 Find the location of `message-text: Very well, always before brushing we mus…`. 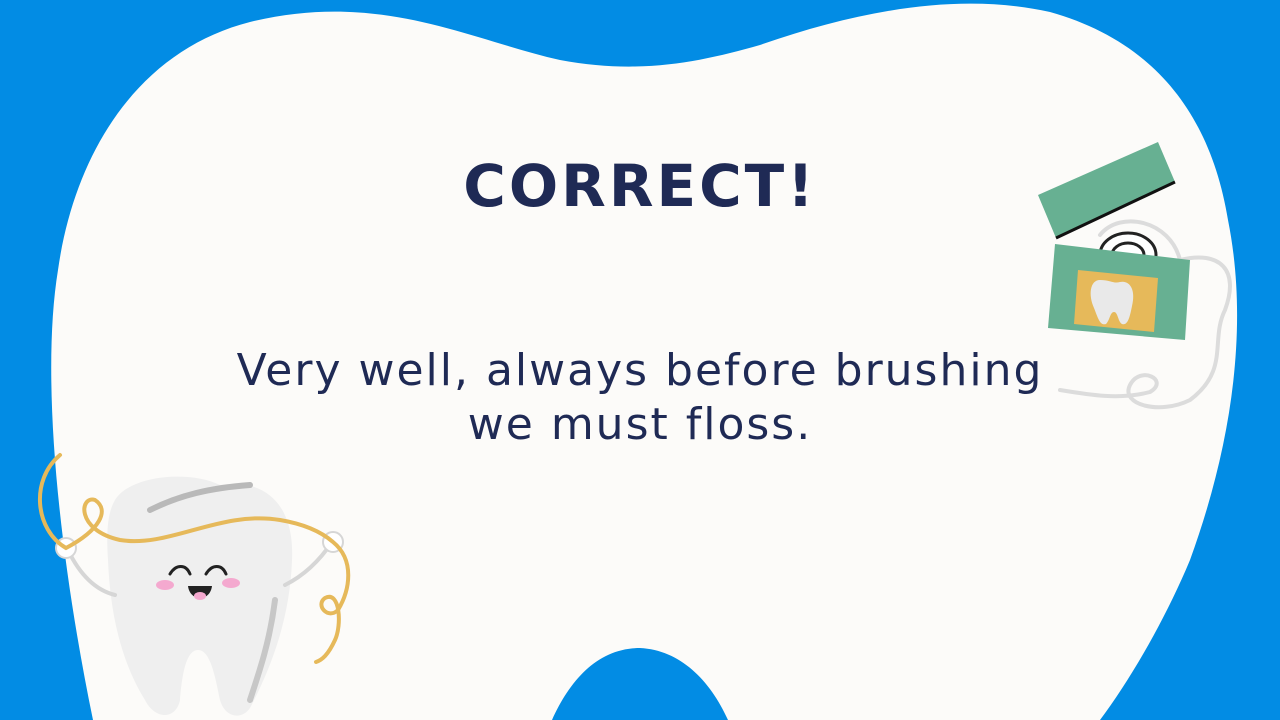

message-text: Very well, always before brushing we mus… is located at coordinates (640, 398).